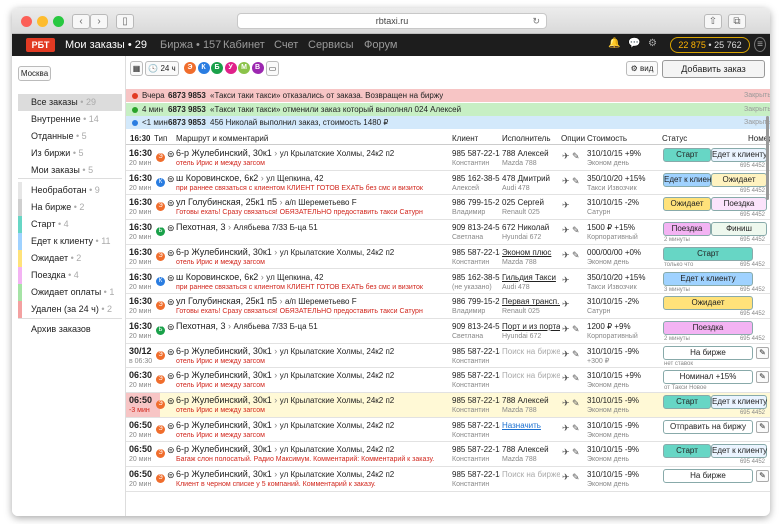 The width and height of the screenshot is (782, 524). Describe the element at coordinates (708, 426) in the screenshot. I see `status-button: Отправить на биржу` at that location.